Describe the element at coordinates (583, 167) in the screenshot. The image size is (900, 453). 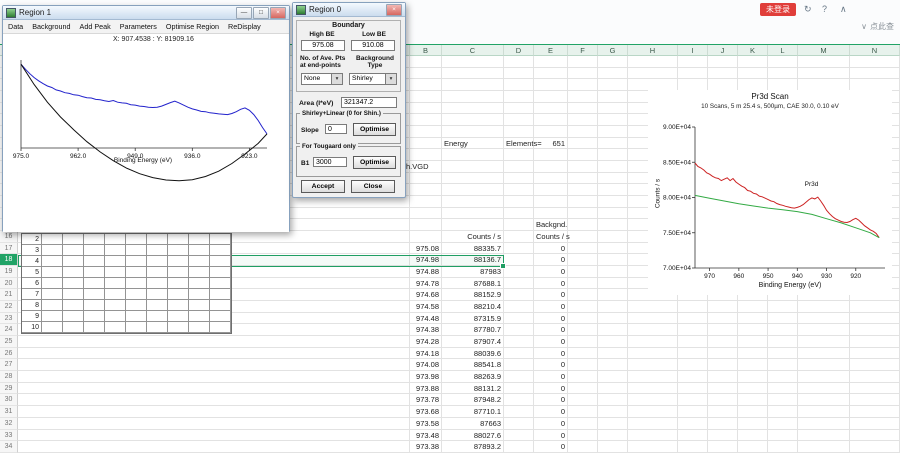
I see `cell-F10` at that location.